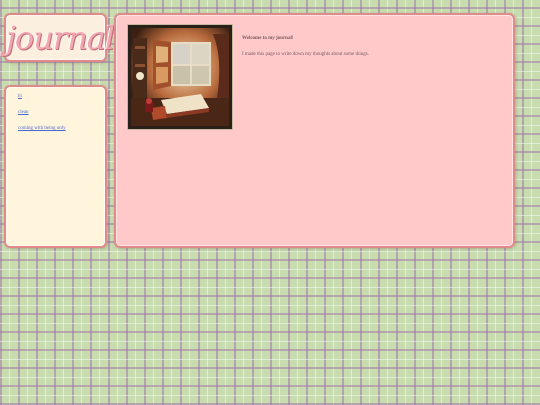 This screenshot has height=405, width=540. I want to click on nav-list: hi clean coming with being only, so click(55, 109).